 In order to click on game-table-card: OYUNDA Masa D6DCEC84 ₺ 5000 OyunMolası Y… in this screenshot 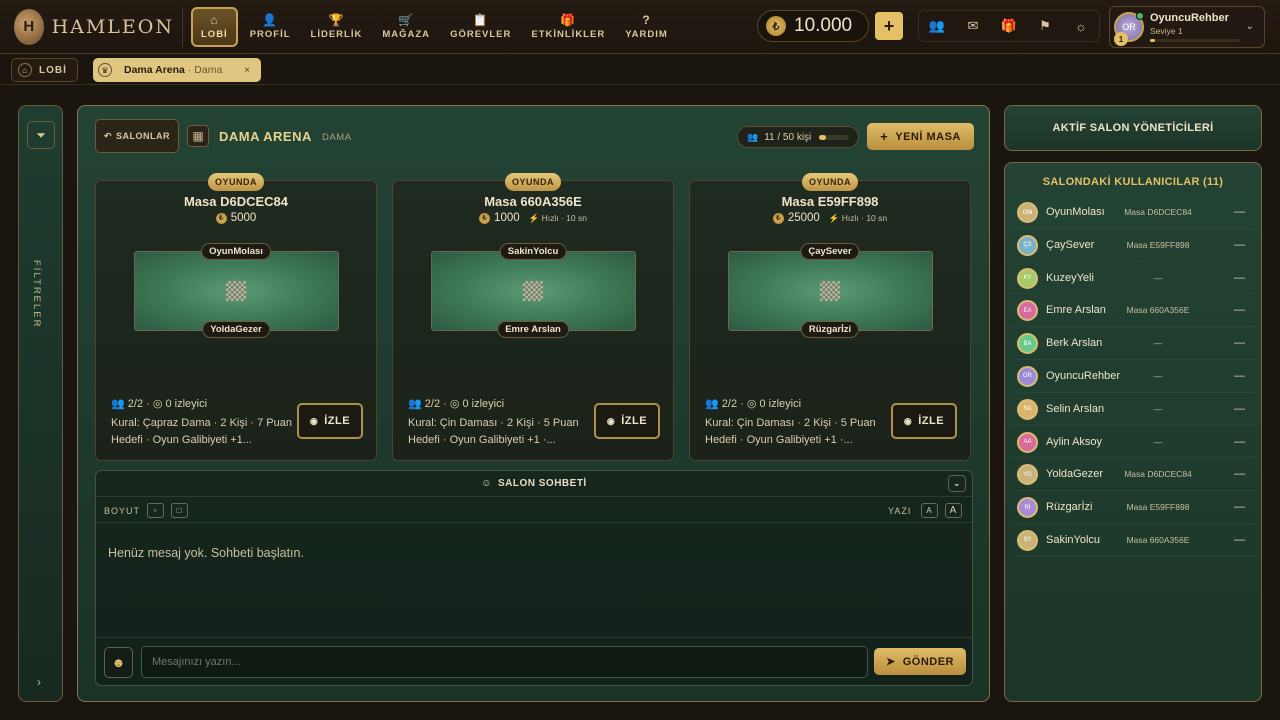, I will do `click(236, 317)`.